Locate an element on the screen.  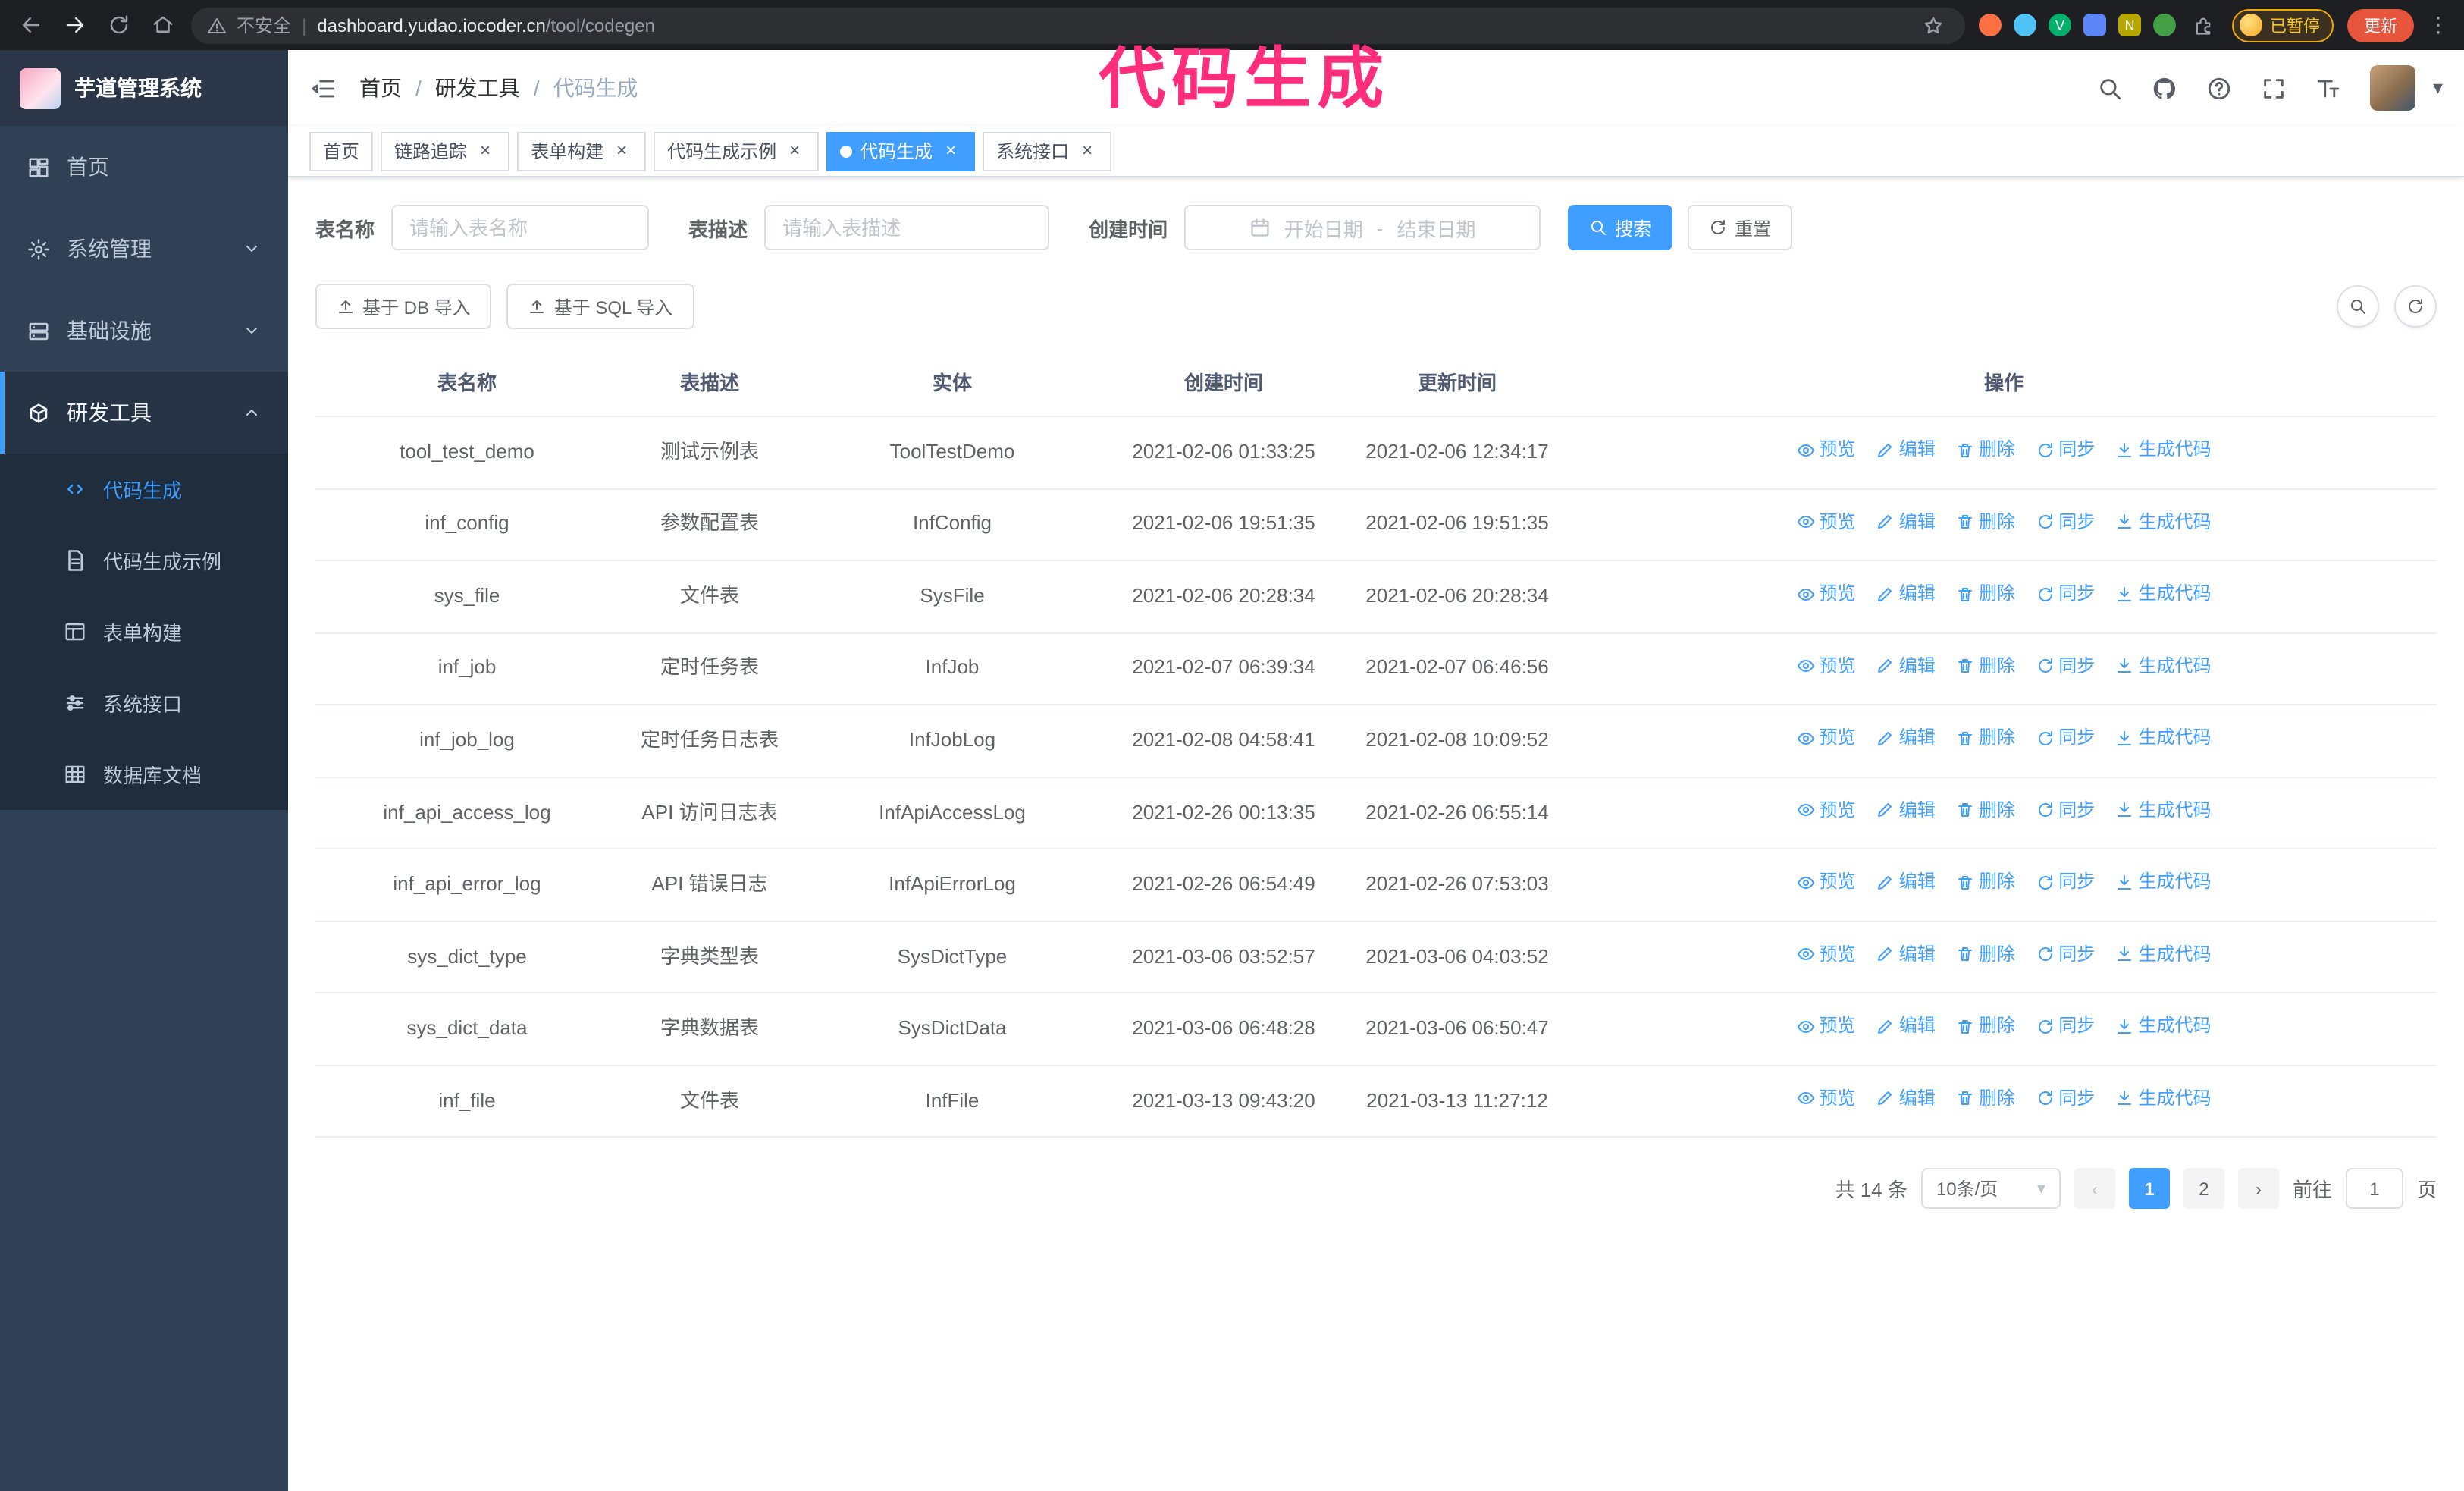
table-desc-input is located at coordinates (907, 227).